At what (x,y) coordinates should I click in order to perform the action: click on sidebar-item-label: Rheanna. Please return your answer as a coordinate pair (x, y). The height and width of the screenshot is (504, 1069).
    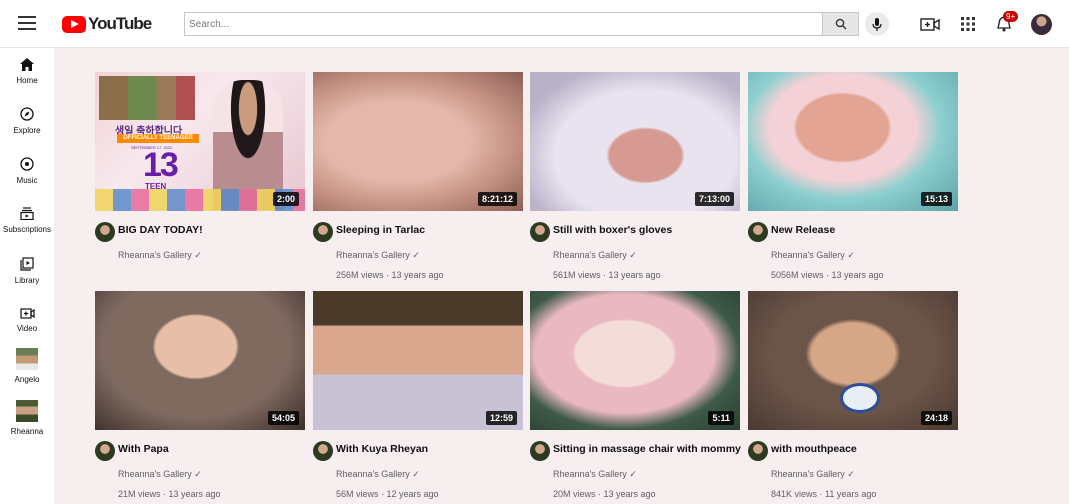
    Looking at the image, I should click on (27, 431).